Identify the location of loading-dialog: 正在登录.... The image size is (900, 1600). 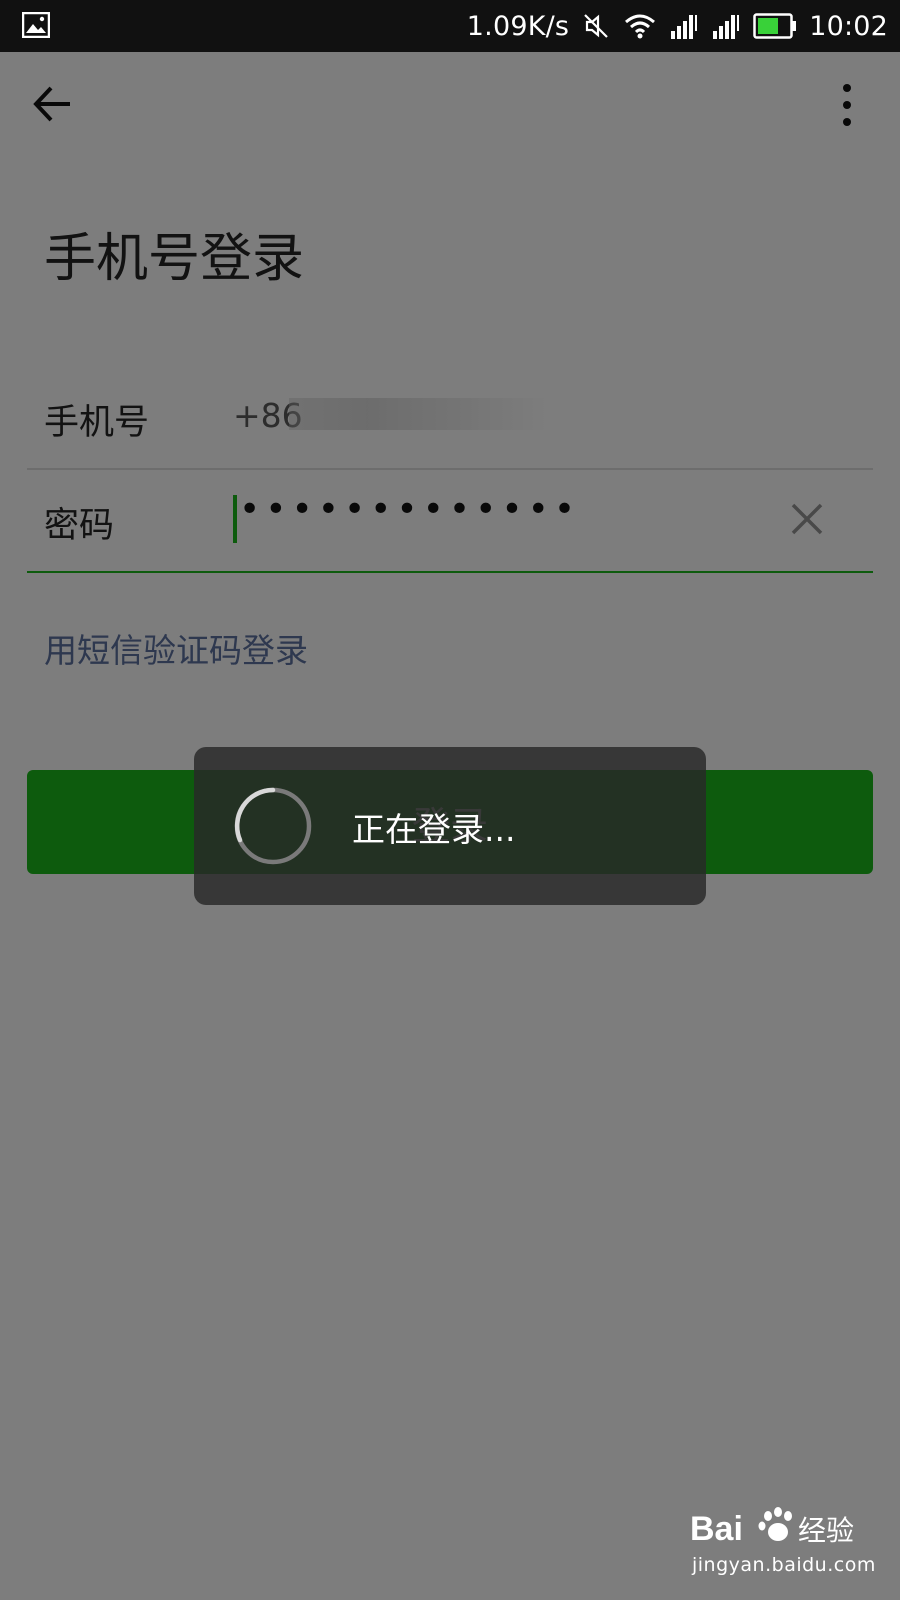
(450, 826).